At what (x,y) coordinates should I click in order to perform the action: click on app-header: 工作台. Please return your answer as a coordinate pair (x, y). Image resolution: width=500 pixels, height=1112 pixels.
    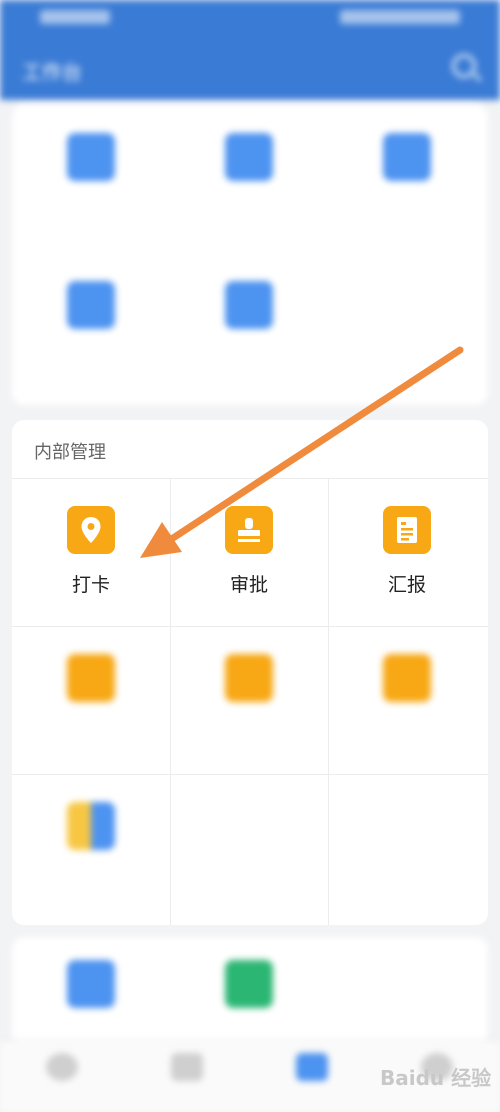
    Looking at the image, I should click on (250, 50).